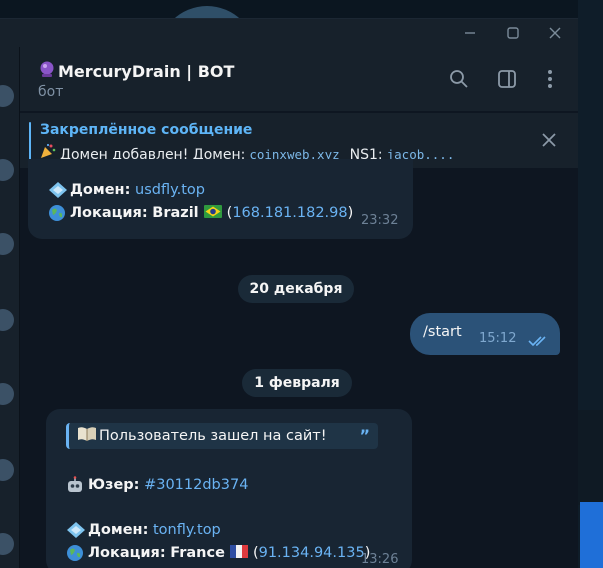 This screenshot has height=568, width=603. What do you see at coordinates (350, 213) in the screenshot?
I see `ip-close-paren: )` at bounding box center [350, 213].